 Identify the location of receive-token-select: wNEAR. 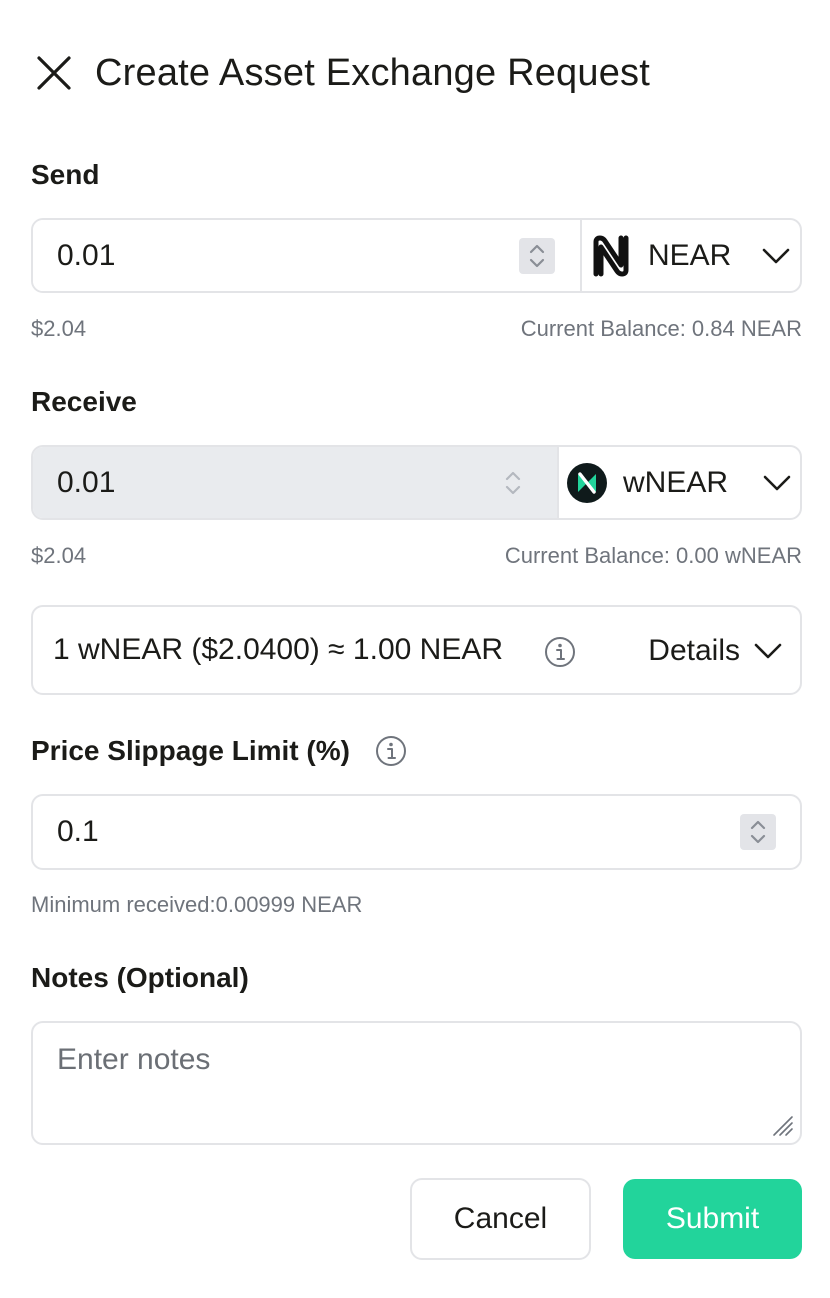
(679, 482).